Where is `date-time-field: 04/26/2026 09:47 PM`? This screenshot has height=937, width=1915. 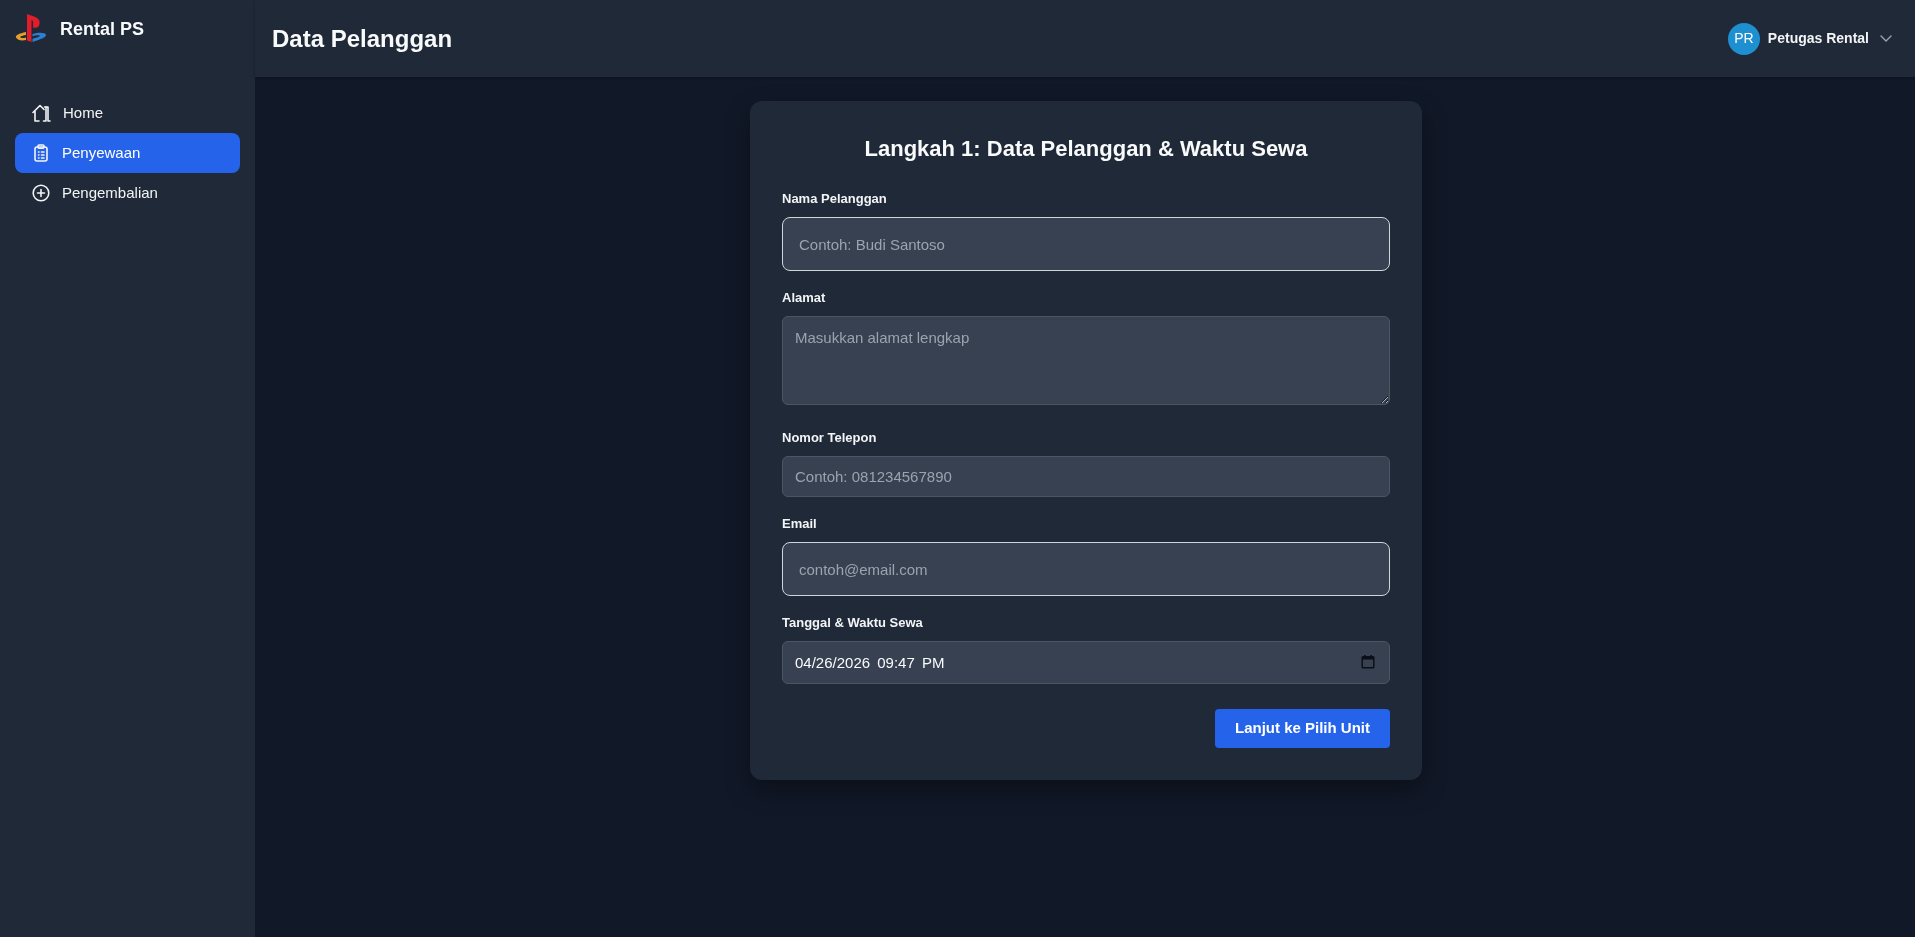
date-time-field: 04/26/2026 09:47 PM is located at coordinates (1086, 662).